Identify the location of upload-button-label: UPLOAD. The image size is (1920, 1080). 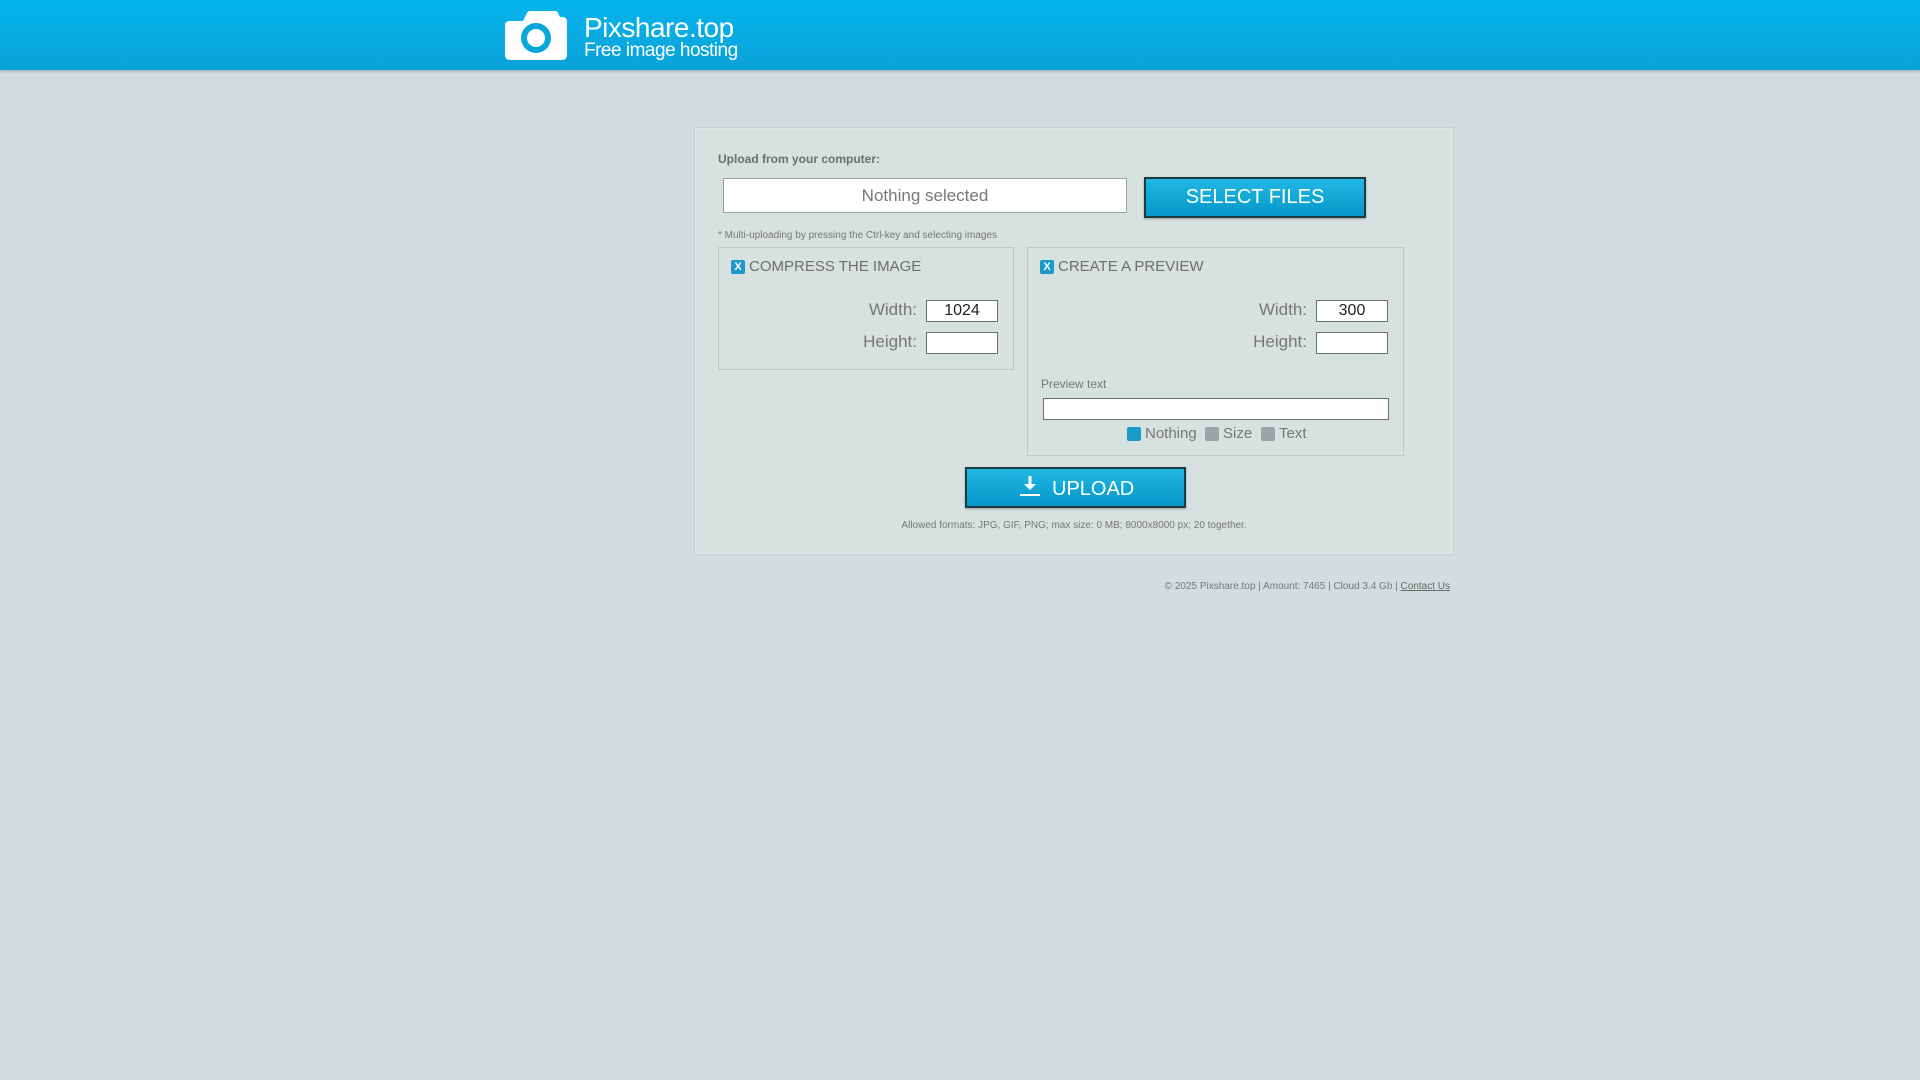
(1093, 487).